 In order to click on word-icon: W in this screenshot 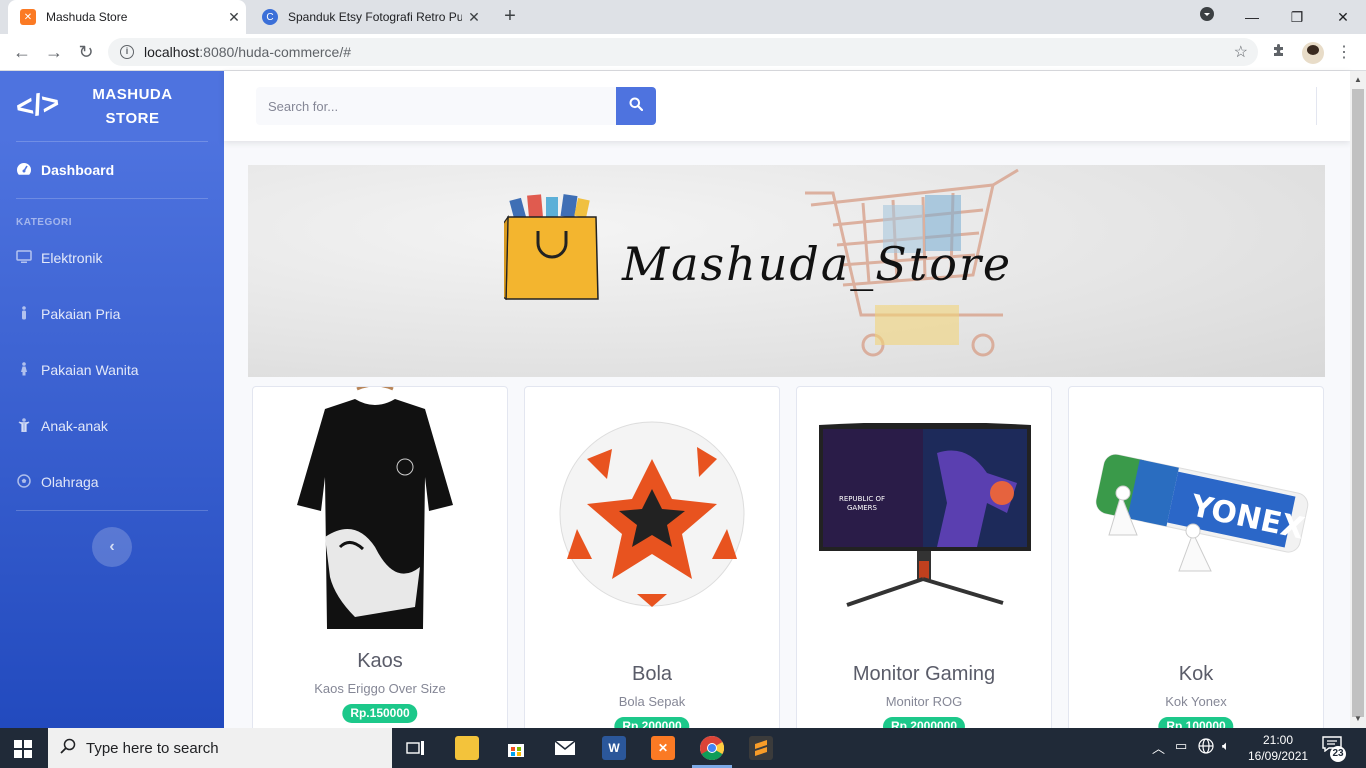, I will do `click(614, 748)`.